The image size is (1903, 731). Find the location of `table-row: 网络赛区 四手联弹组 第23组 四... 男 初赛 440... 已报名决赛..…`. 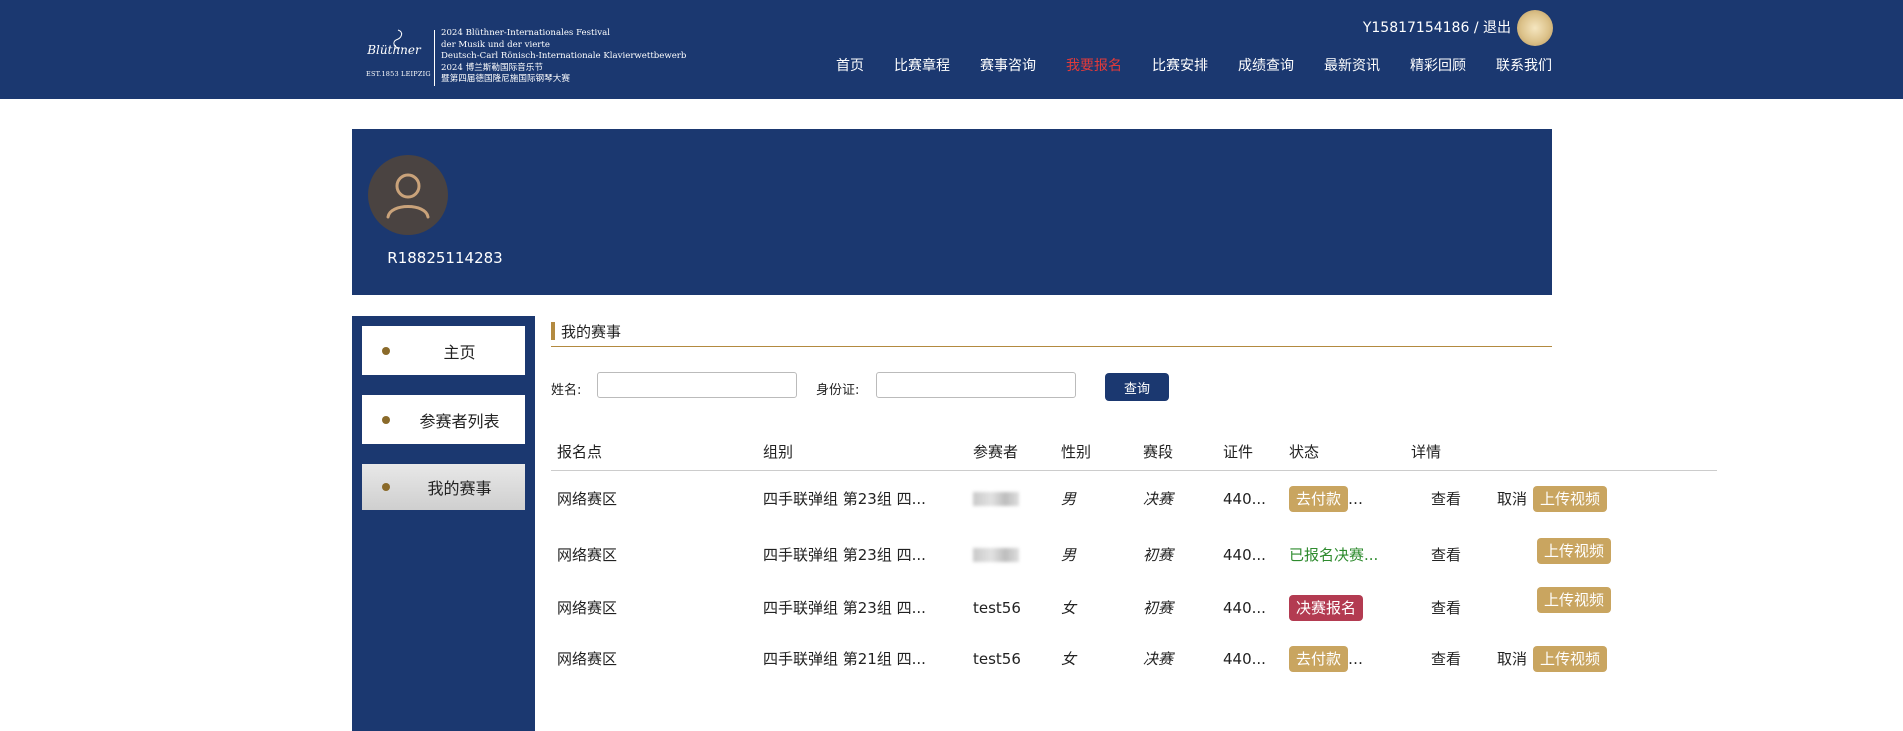

table-row: 网络赛区 四手联弹组 第23组 四... 男 初赛 440... 已报名决赛..… is located at coordinates (1134, 555).